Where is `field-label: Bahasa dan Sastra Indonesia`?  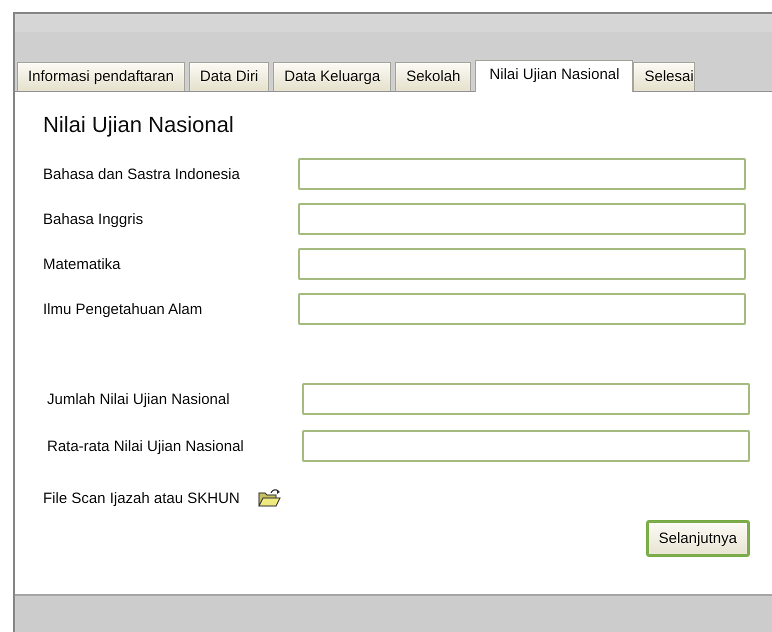
field-label: Bahasa dan Sastra Indonesia is located at coordinates (142, 174).